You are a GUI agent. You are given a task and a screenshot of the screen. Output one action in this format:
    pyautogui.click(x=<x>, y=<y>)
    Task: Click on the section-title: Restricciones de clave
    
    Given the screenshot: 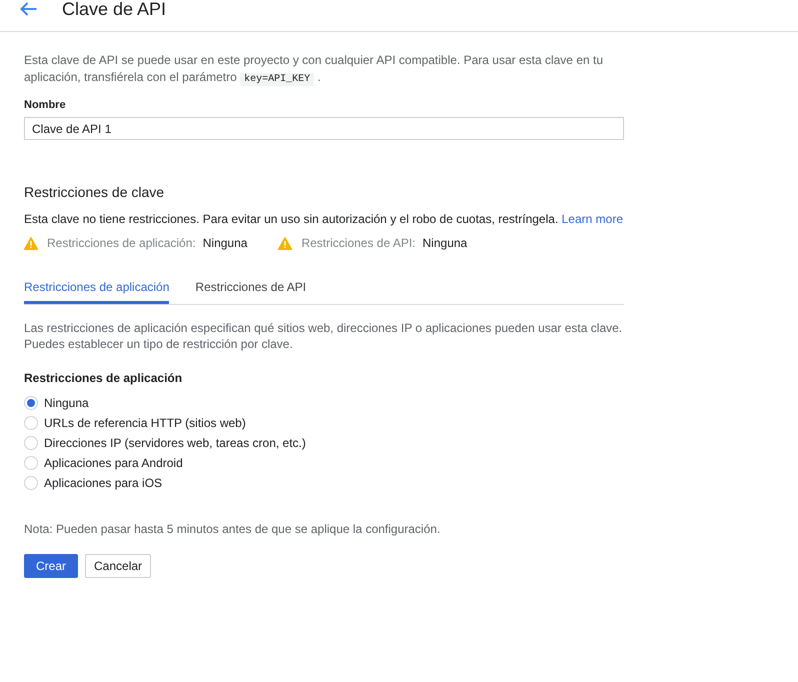 What is the action you would take?
    pyautogui.click(x=95, y=192)
    